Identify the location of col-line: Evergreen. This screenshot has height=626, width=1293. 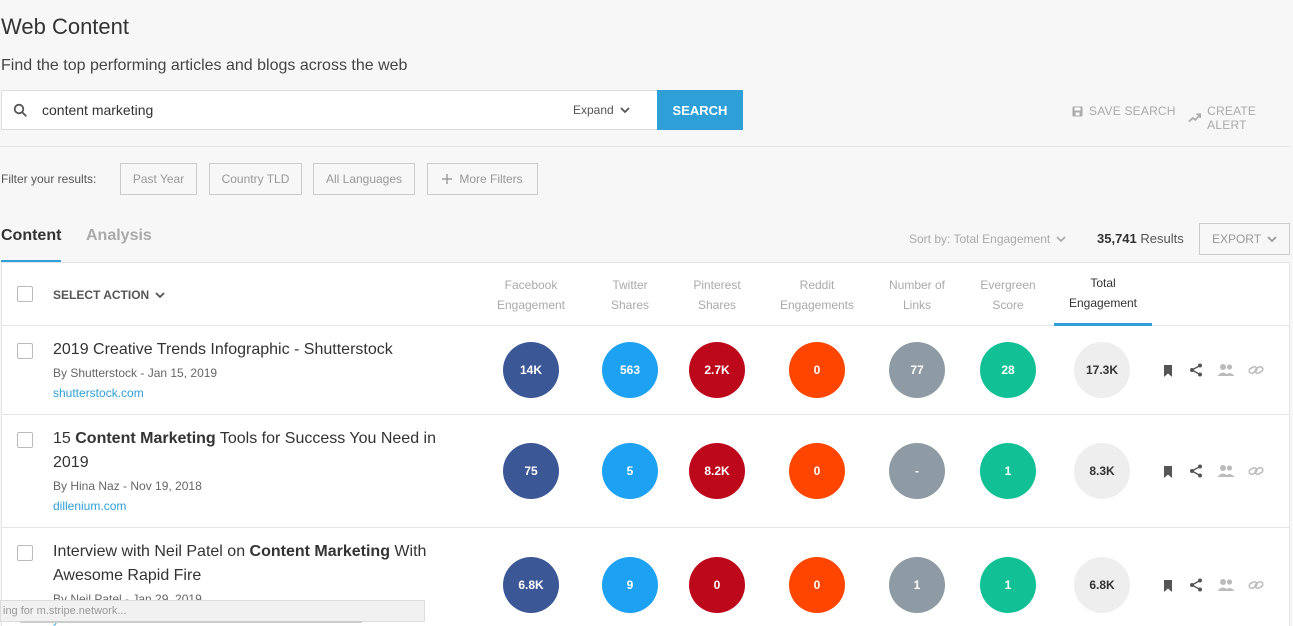
(1008, 285).